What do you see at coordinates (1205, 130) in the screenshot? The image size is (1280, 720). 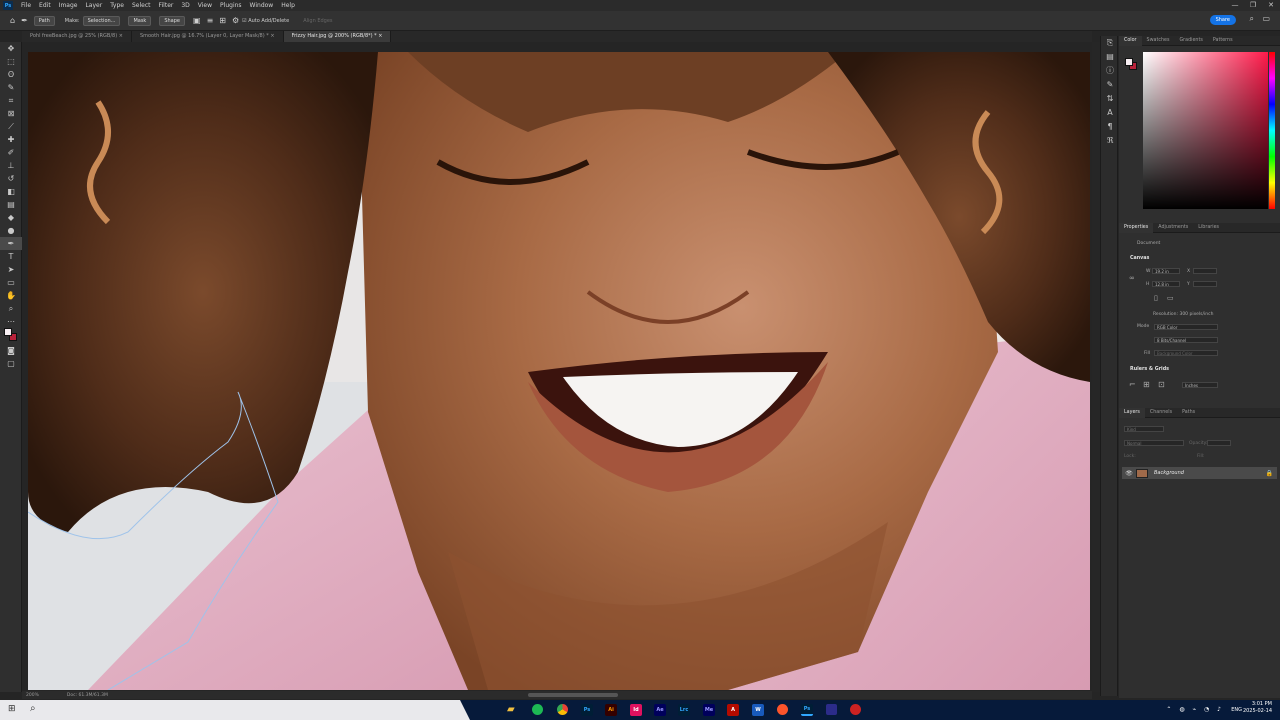 I see `color-picker-field` at bounding box center [1205, 130].